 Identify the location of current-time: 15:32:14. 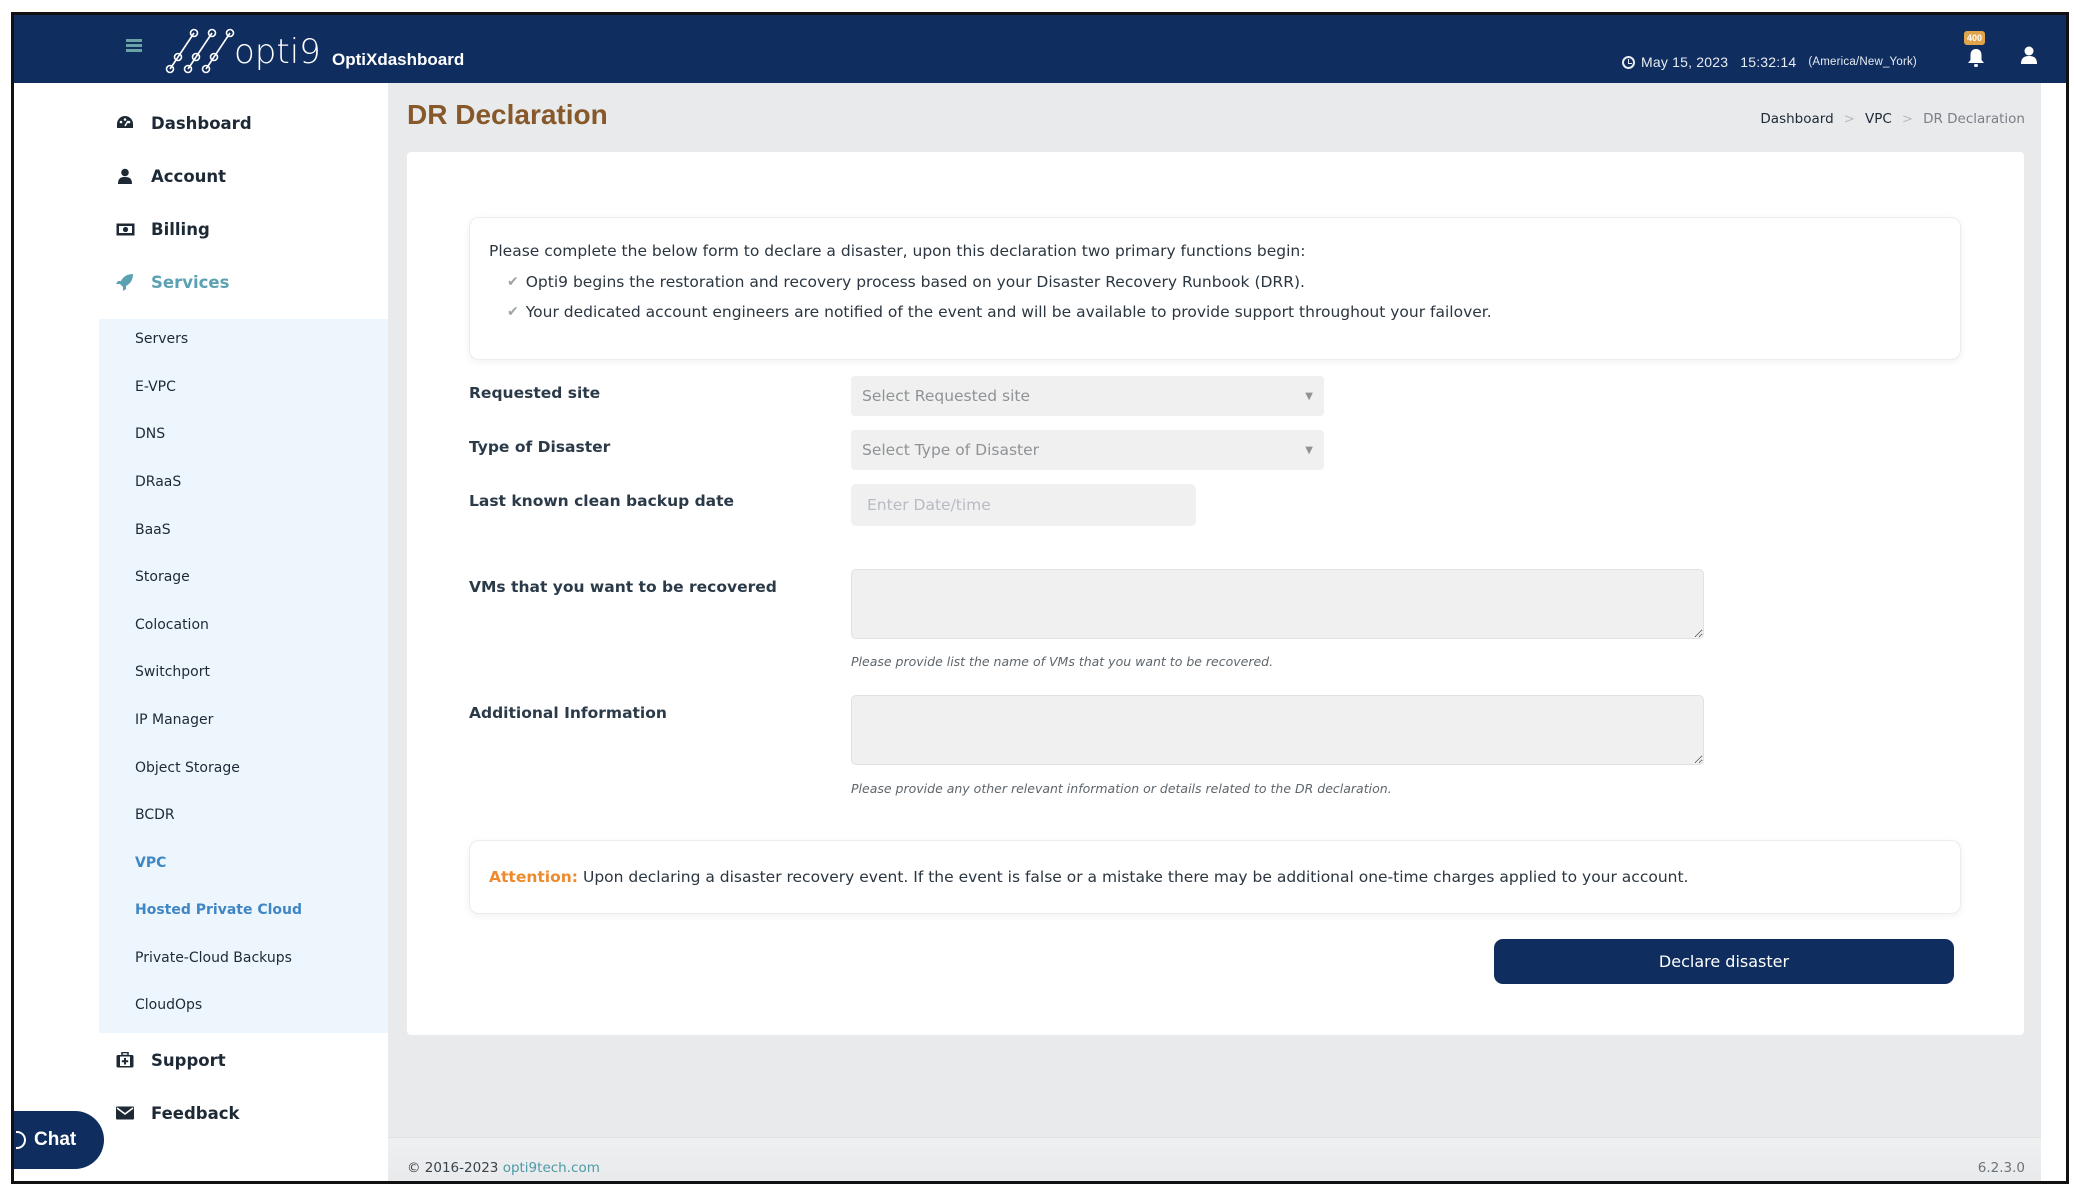
(1768, 62).